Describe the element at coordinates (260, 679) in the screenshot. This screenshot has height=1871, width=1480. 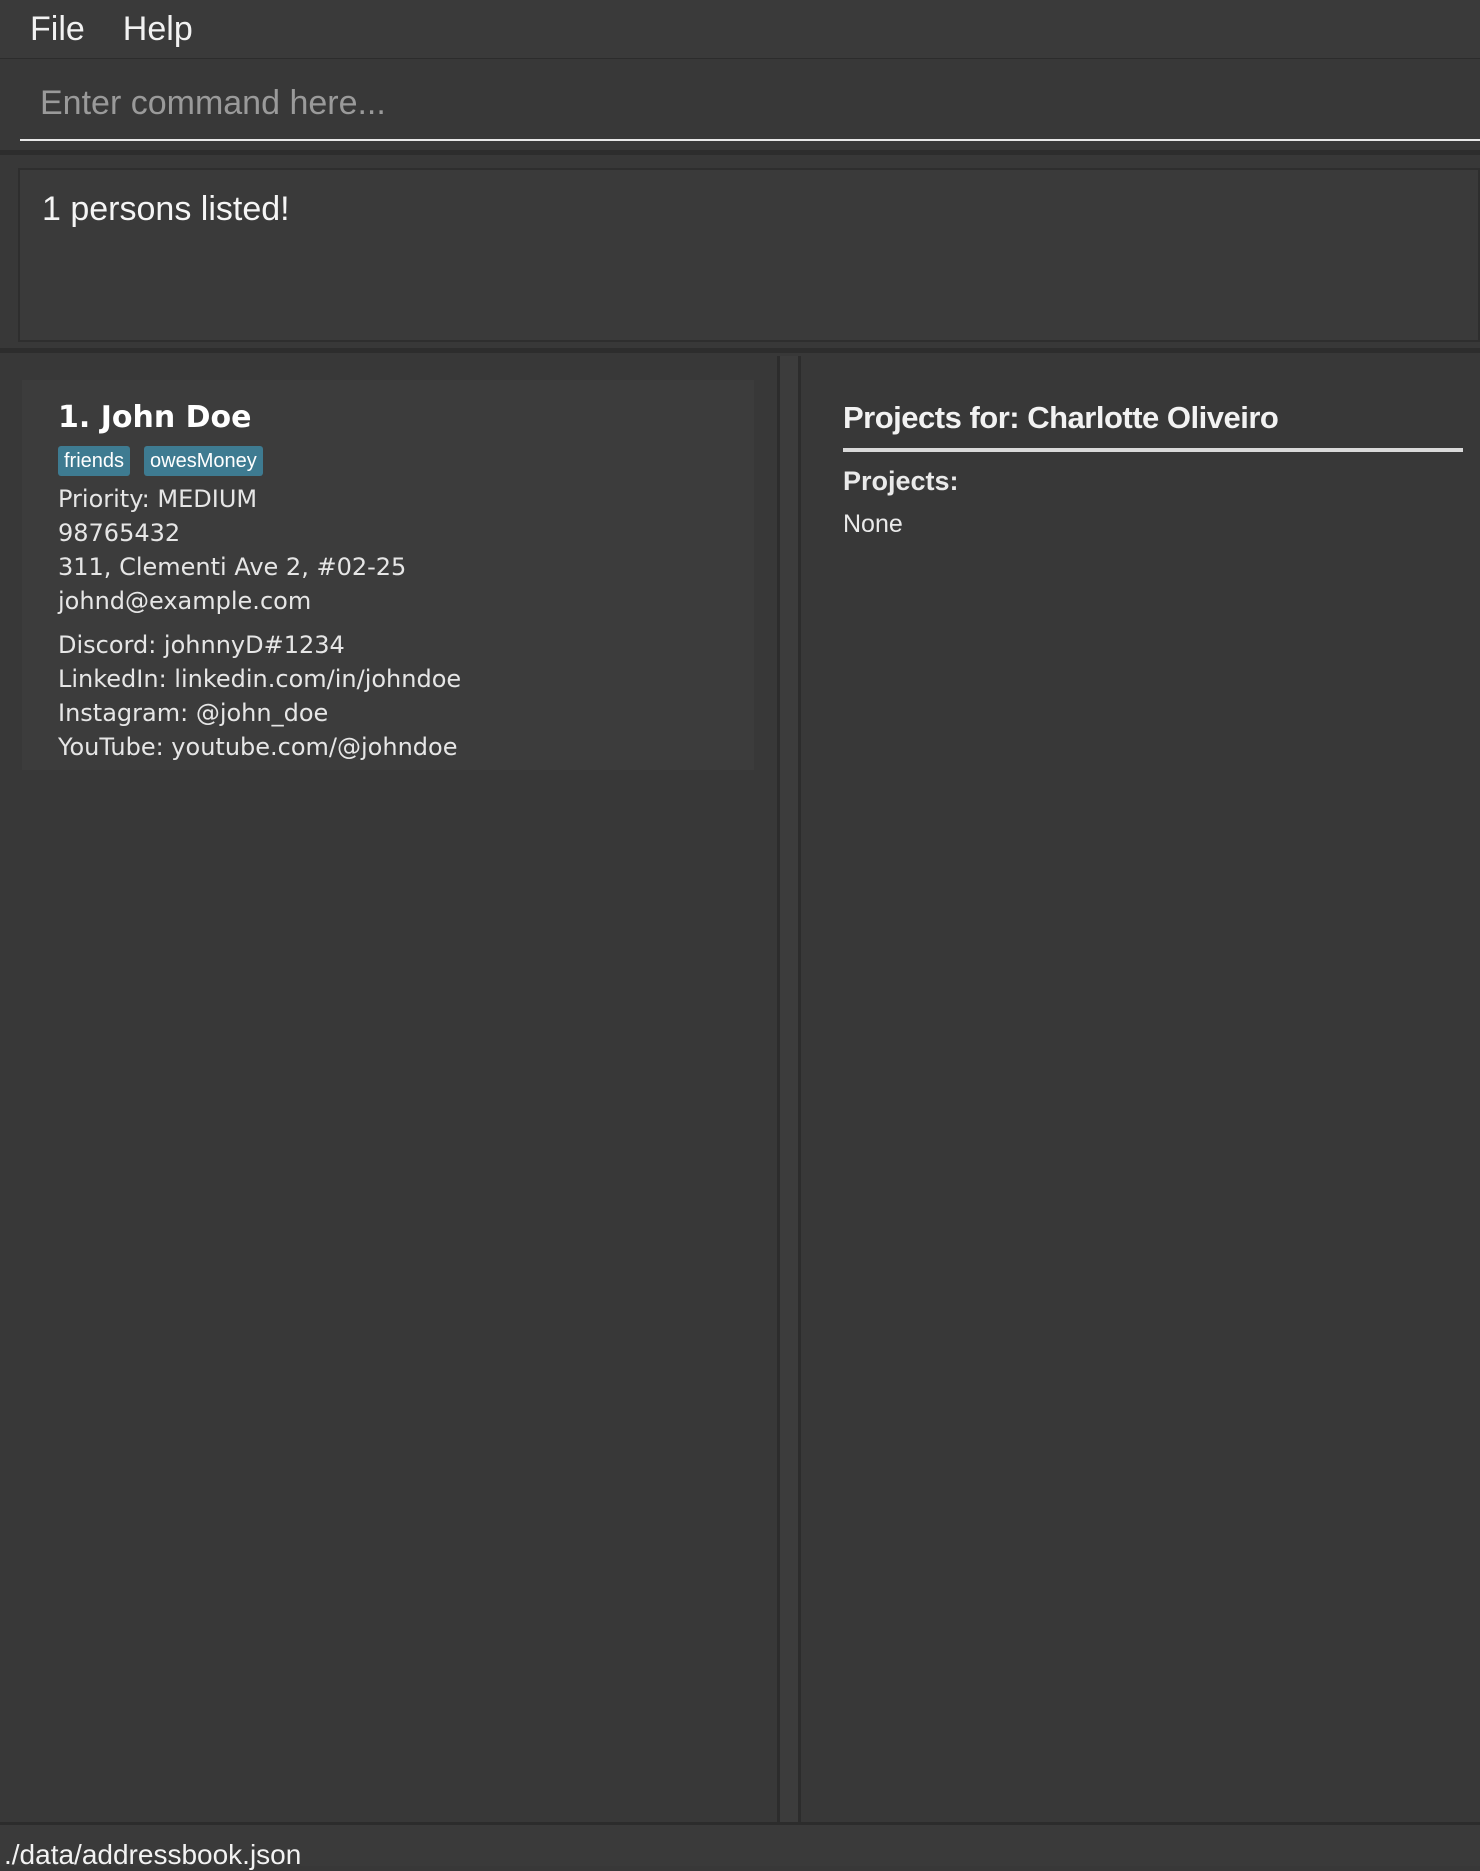
I see `person-linkedin: LinkedIn: linkedin.com/in/johndoe` at that location.